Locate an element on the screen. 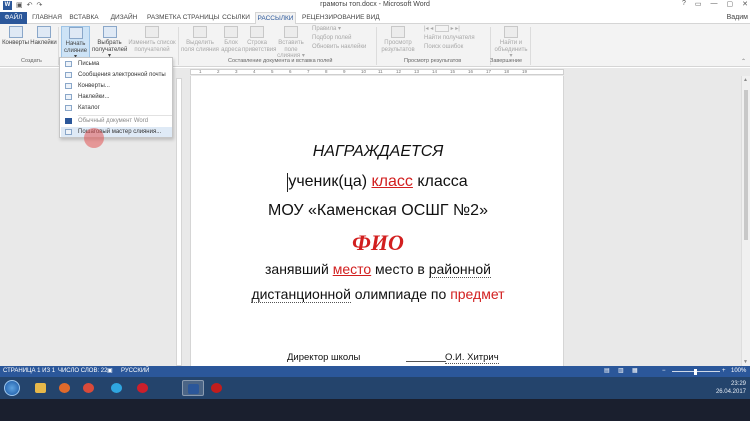 Image resolution: width=750 pixels, height=421 pixels. scroll-down-icon: ▼ is located at coordinates (745, 362).